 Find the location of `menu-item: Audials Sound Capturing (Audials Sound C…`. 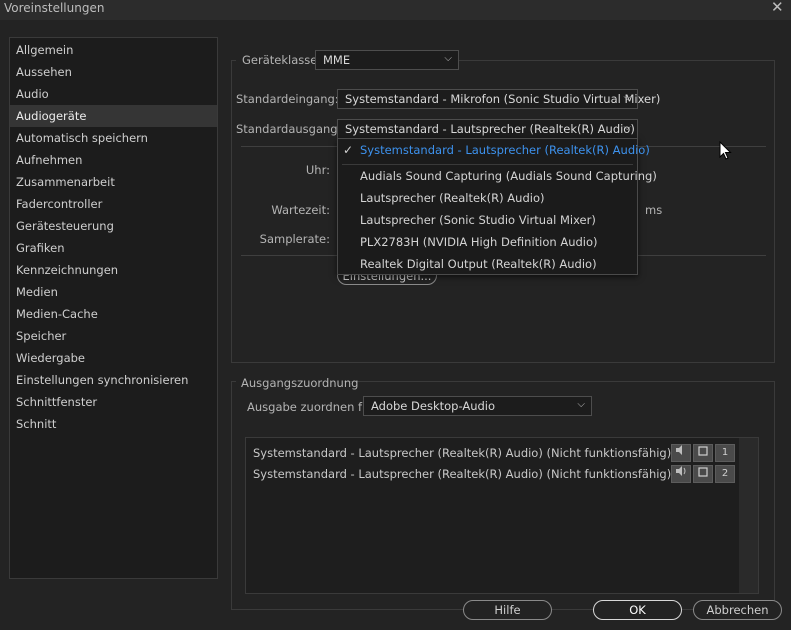

menu-item: Audials Sound Capturing (Audials Sound C… is located at coordinates (497, 176).